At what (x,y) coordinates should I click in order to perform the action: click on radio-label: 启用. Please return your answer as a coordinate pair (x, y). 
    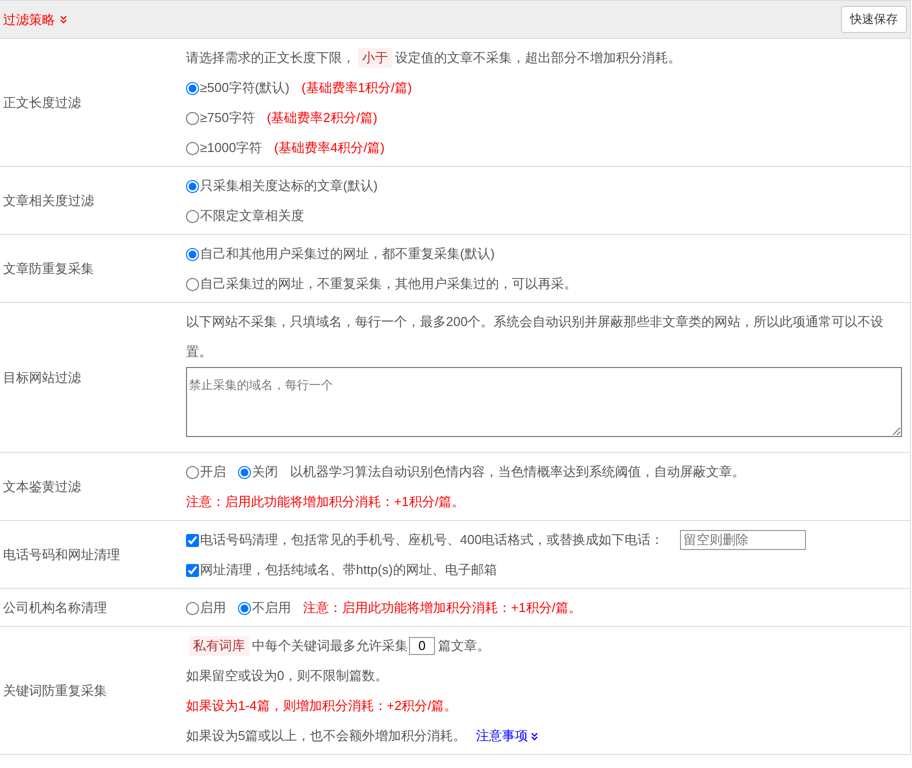
    Looking at the image, I should click on (213, 608).